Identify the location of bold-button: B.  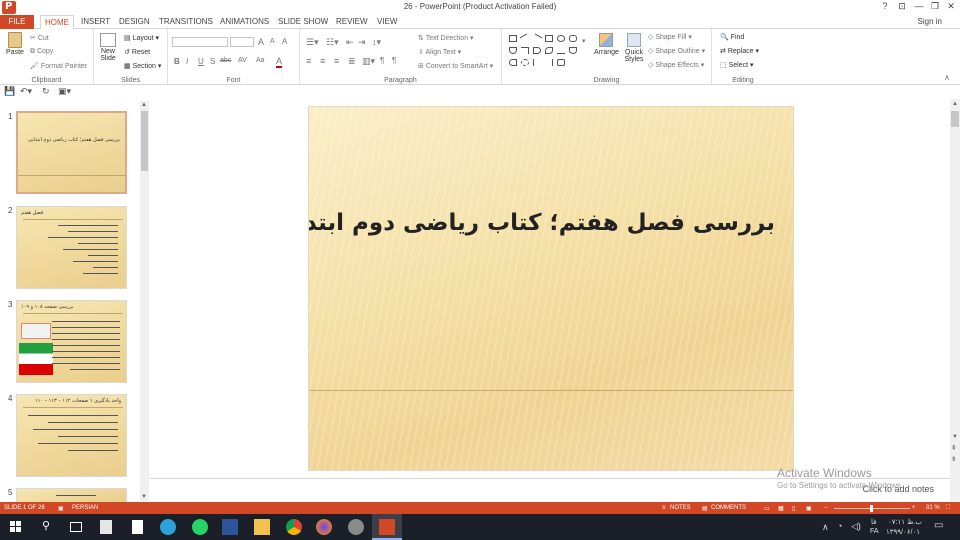
(177, 61).